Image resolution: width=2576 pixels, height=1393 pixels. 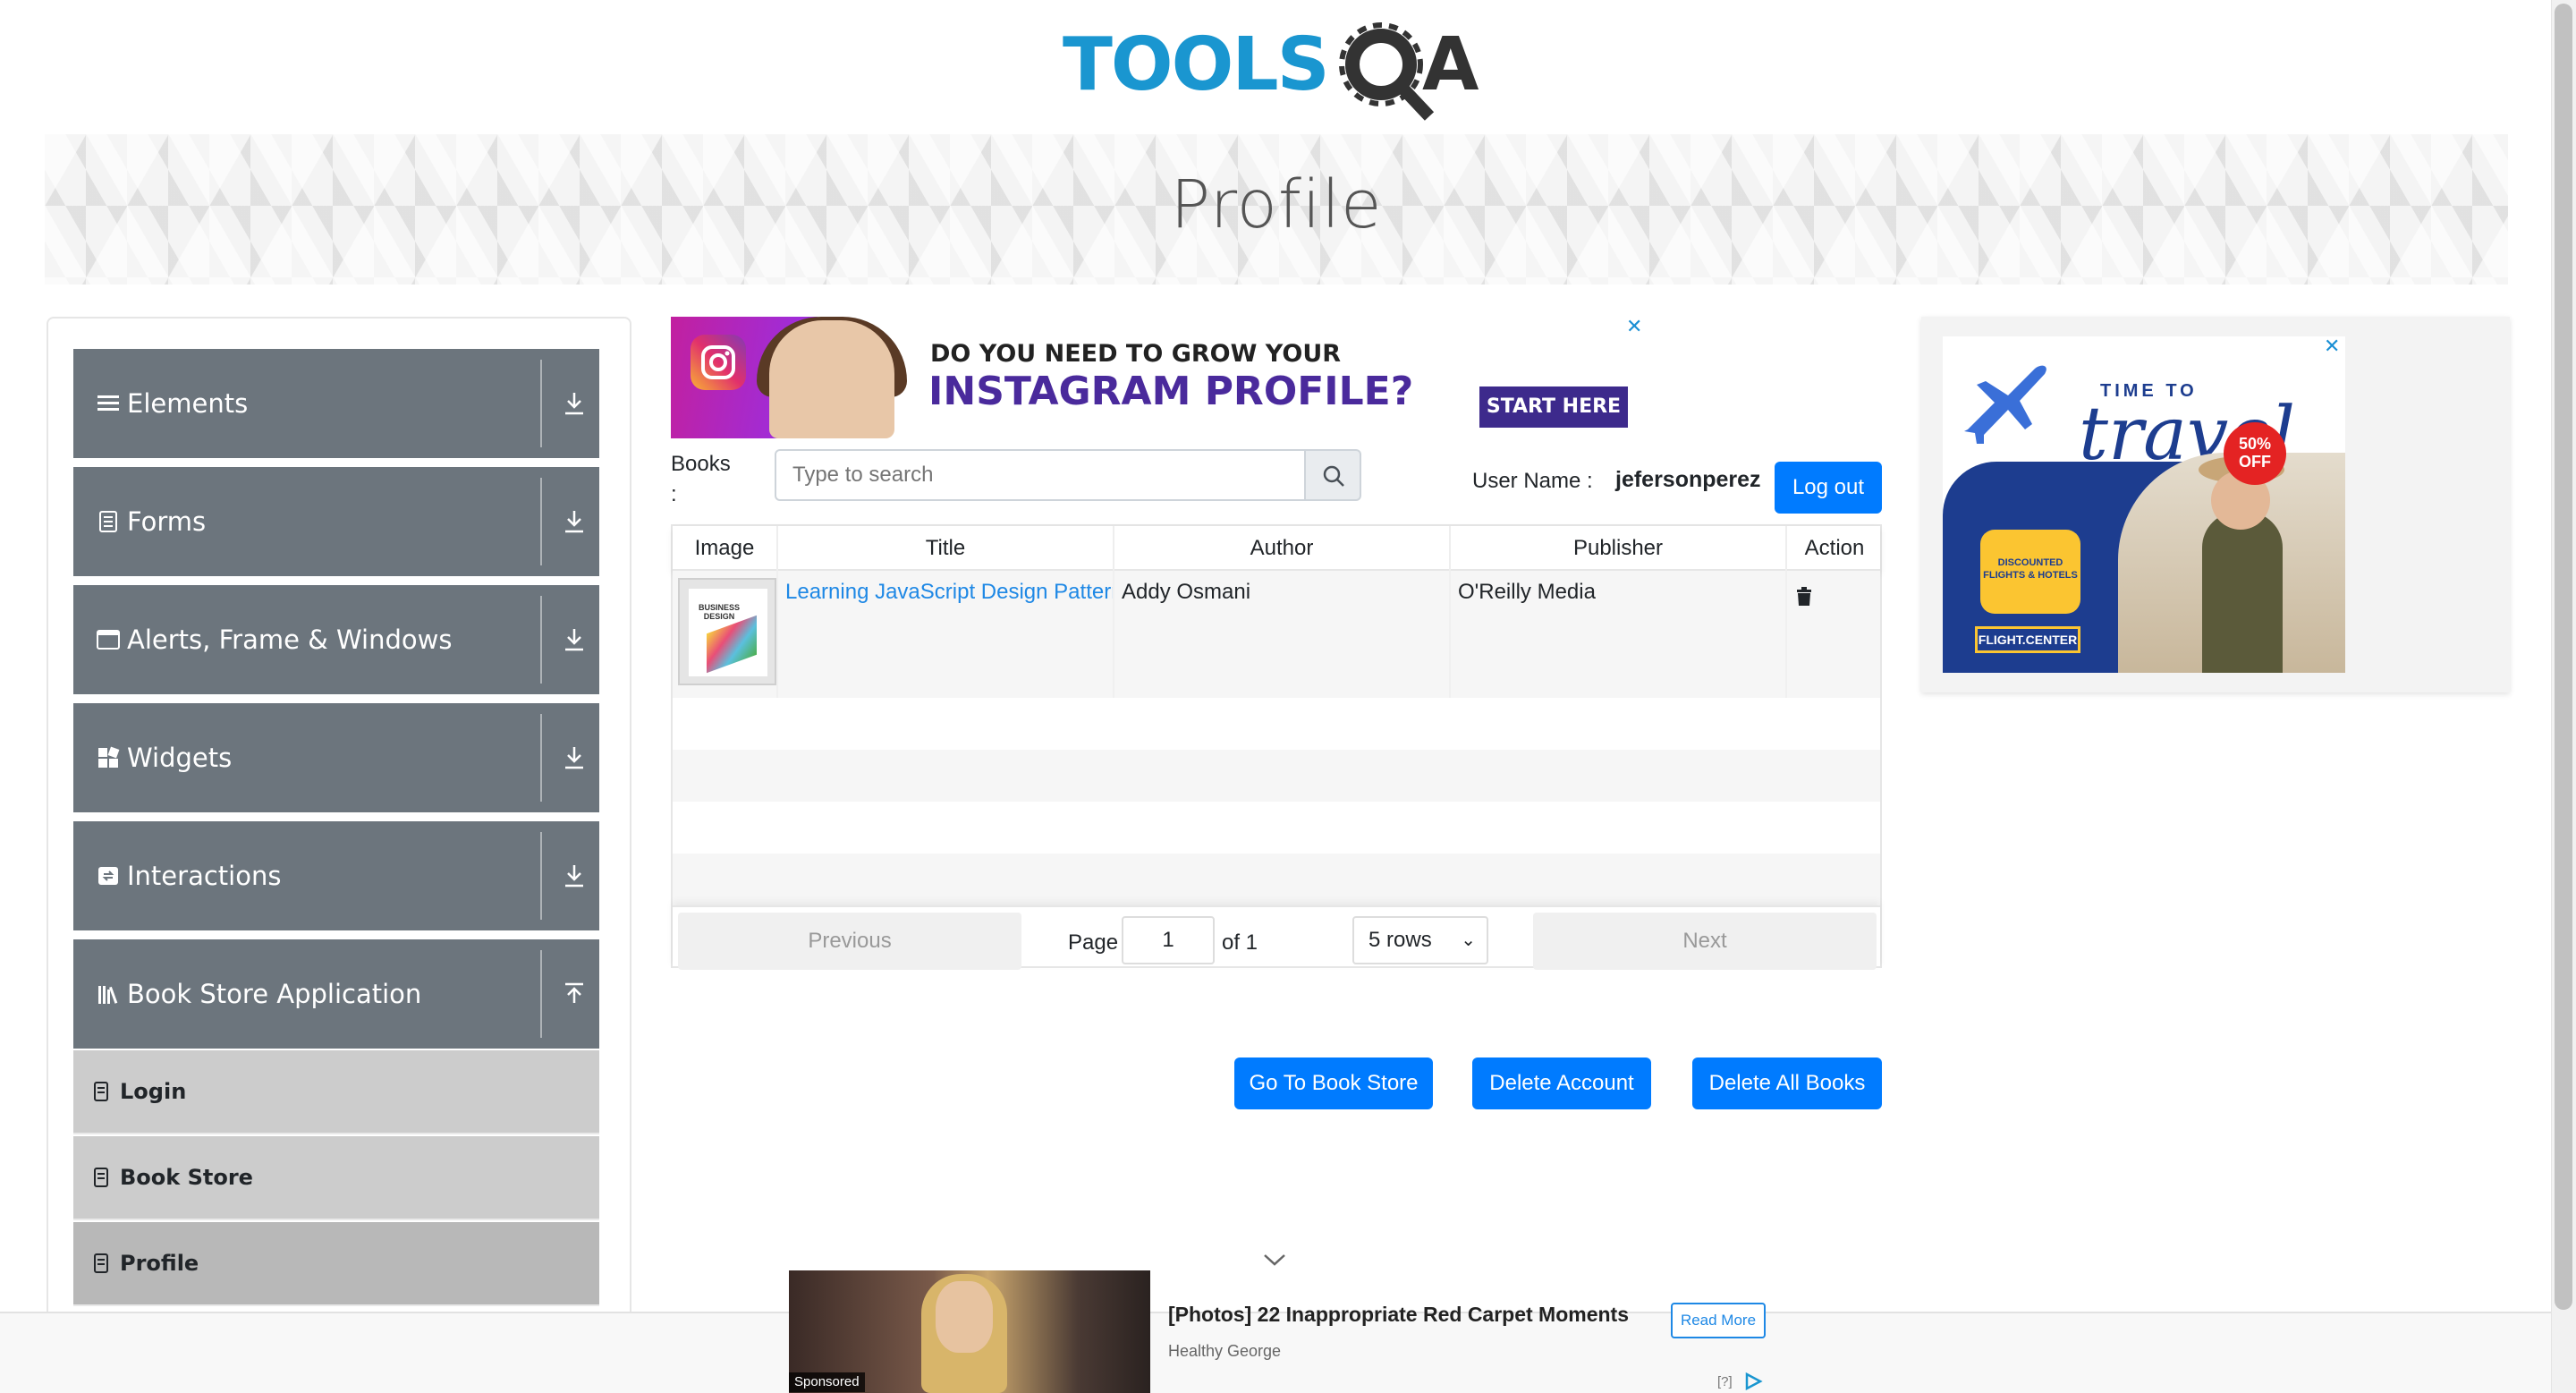 I want to click on book-cover-text: BUSINESS DESIGN, so click(x=719, y=612).